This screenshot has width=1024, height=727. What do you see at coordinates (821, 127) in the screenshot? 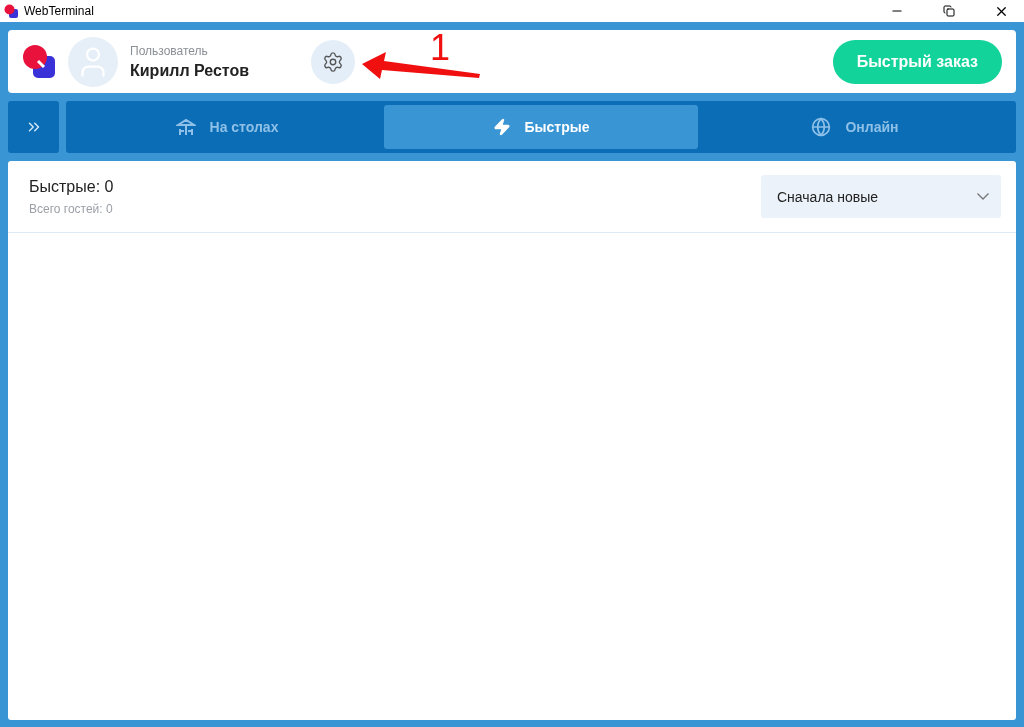
I see `globe-icon` at bounding box center [821, 127].